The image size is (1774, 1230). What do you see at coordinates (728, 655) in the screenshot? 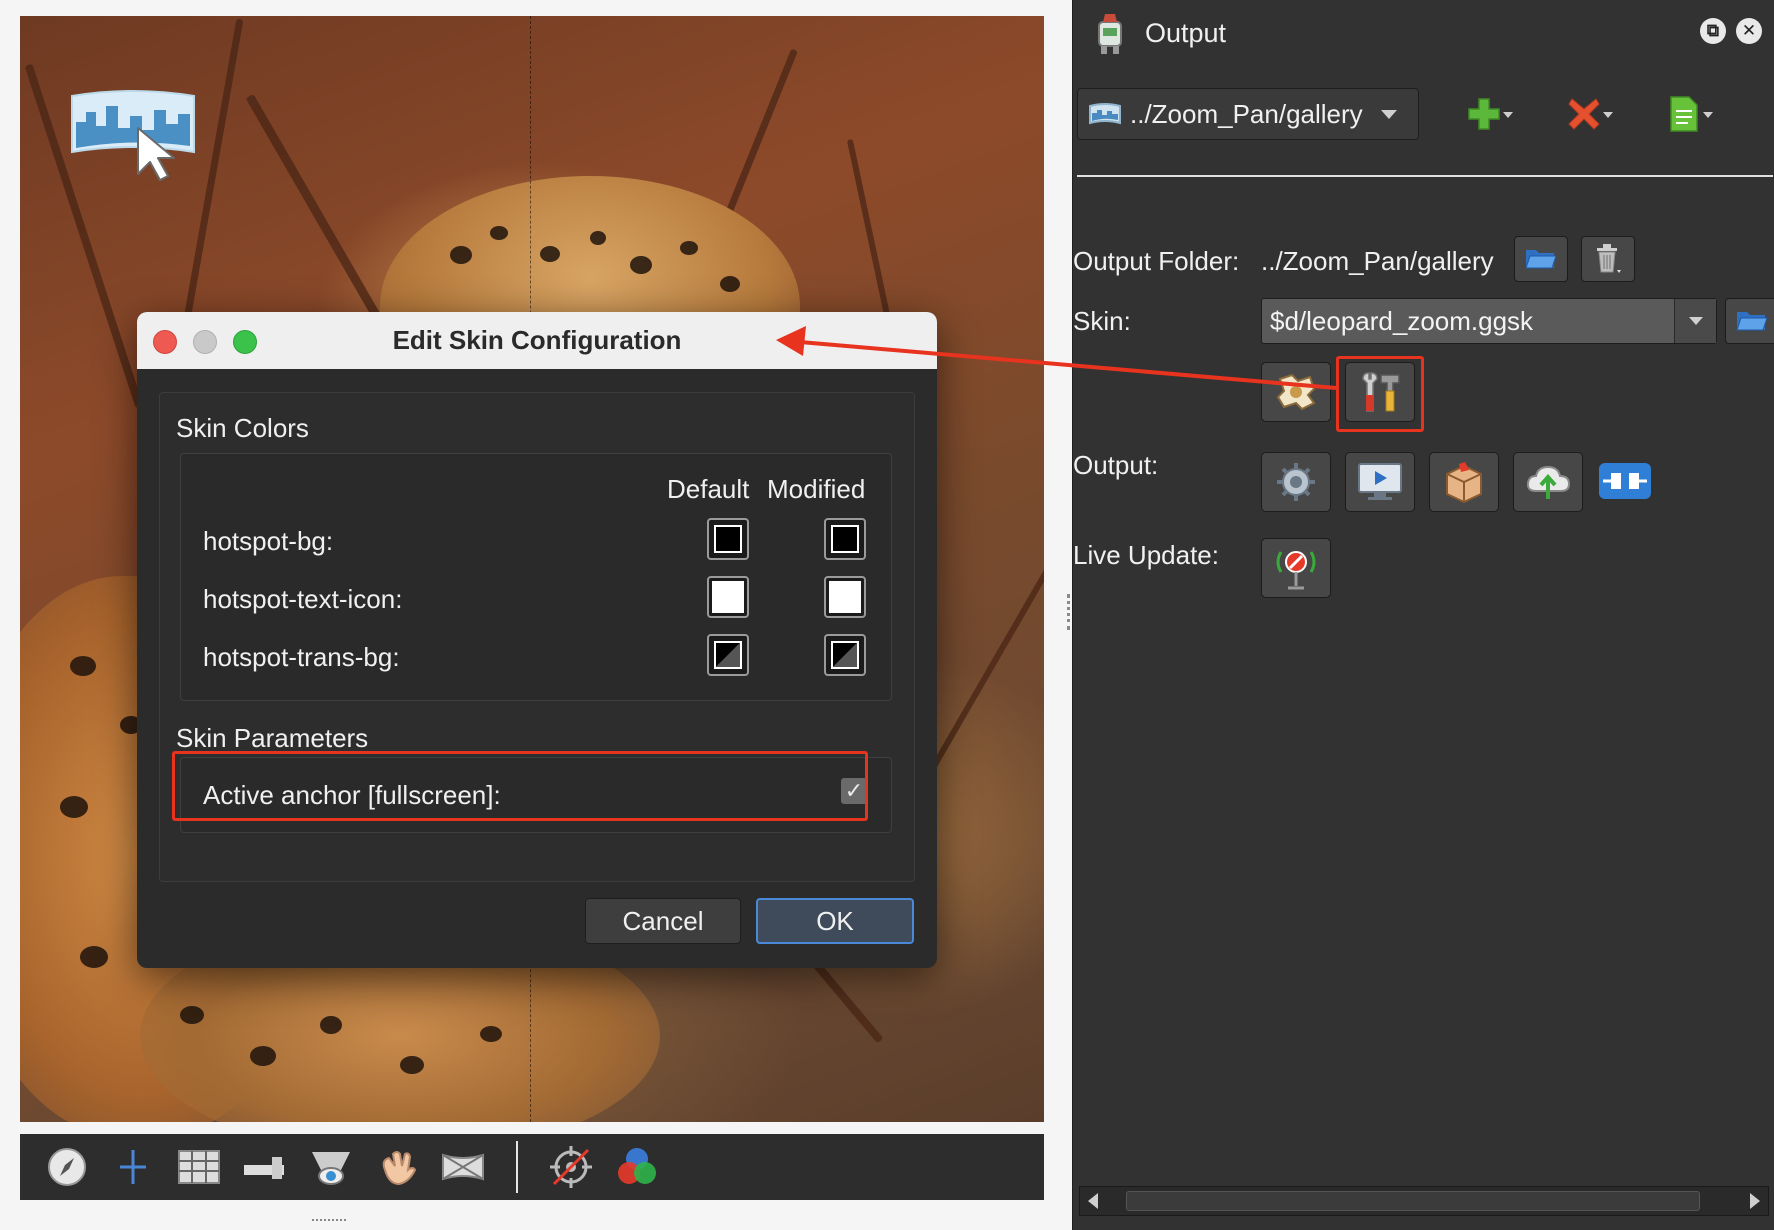
I see `hotspot-trans-bg-default-swatch` at bounding box center [728, 655].